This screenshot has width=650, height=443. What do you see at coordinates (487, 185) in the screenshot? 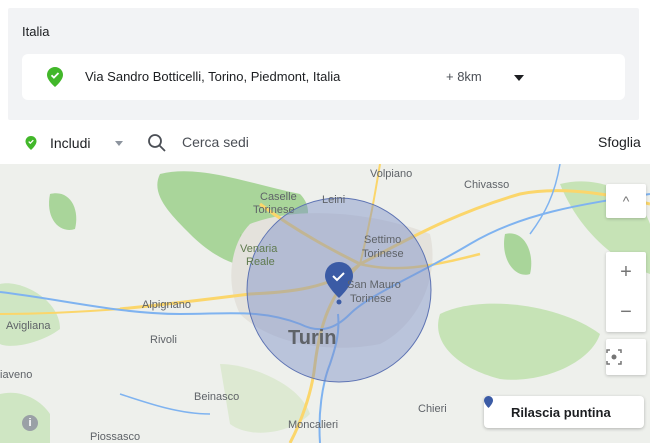
I see `map-label-chivasso: Chivasso` at bounding box center [487, 185].